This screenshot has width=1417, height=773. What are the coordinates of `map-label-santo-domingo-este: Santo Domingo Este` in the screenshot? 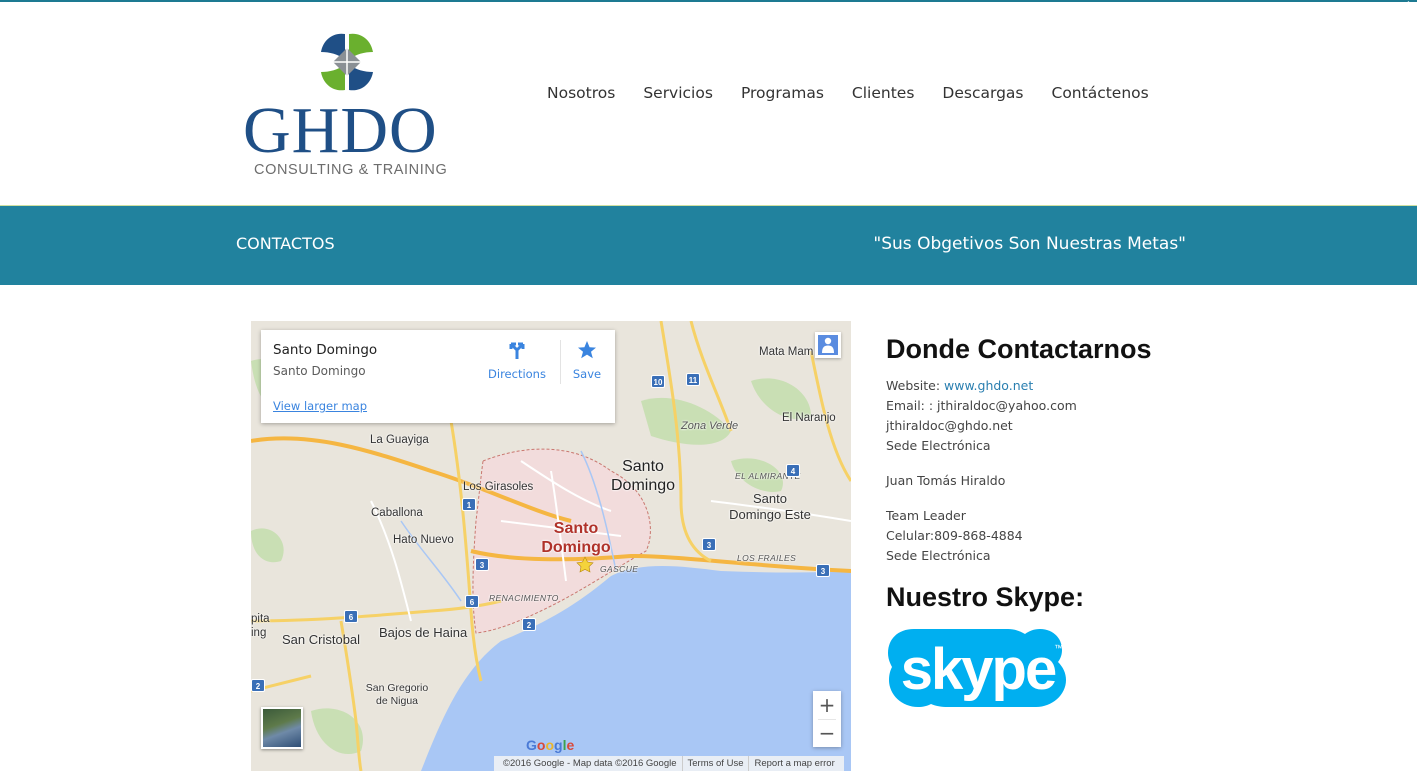 It's located at (770, 507).